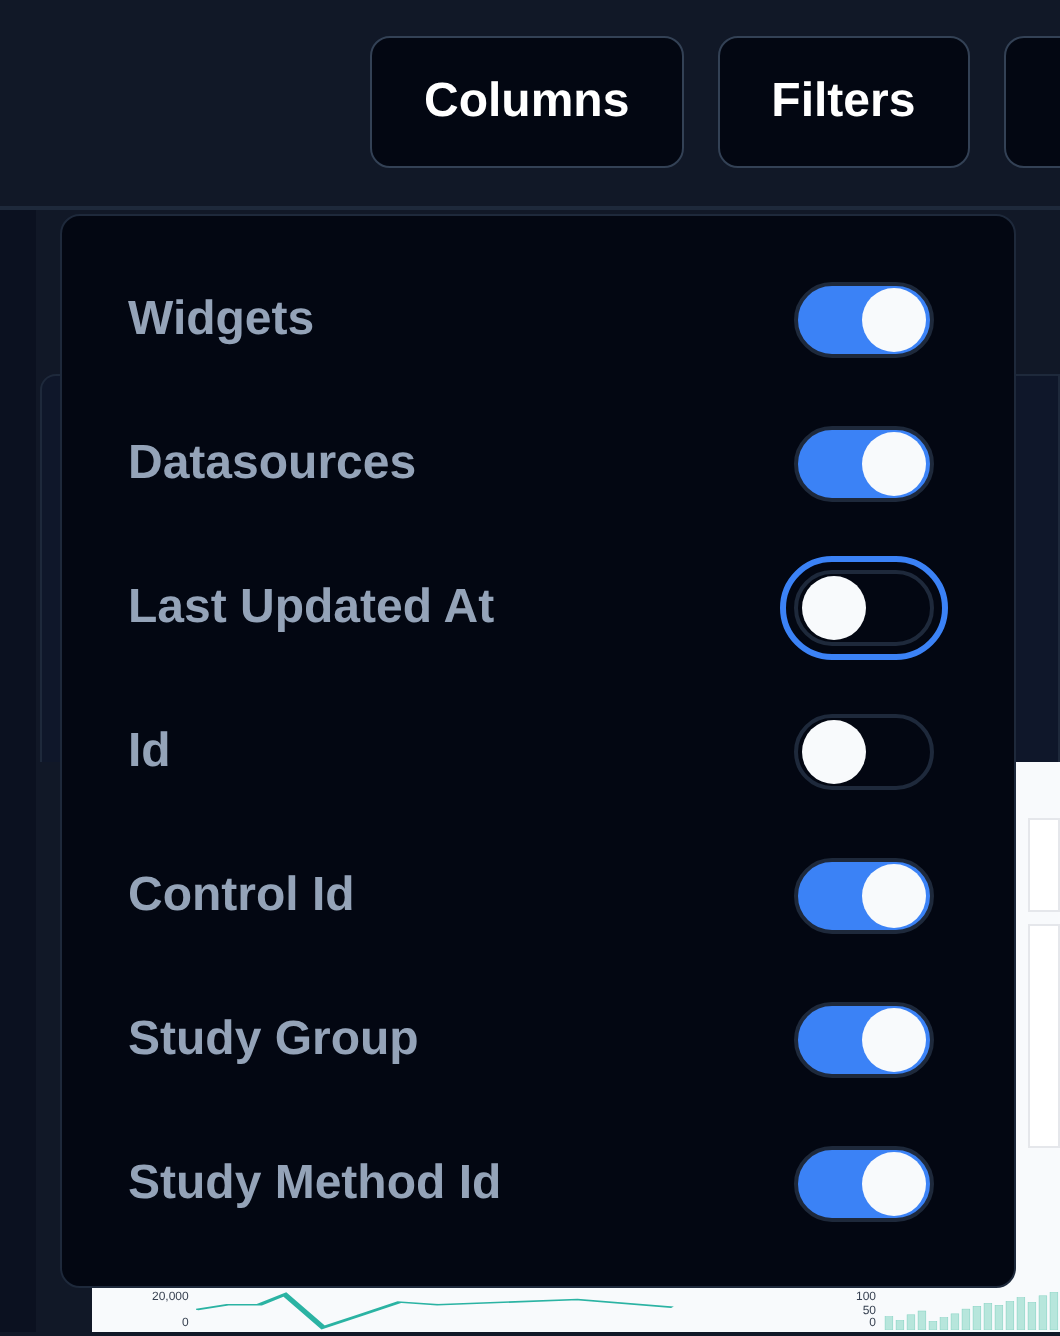 The height and width of the screenshot is (1336, 1060). Describe the element at coordinates (272, 464) in the screenshot. I see `column-label: Datasources` at that location.